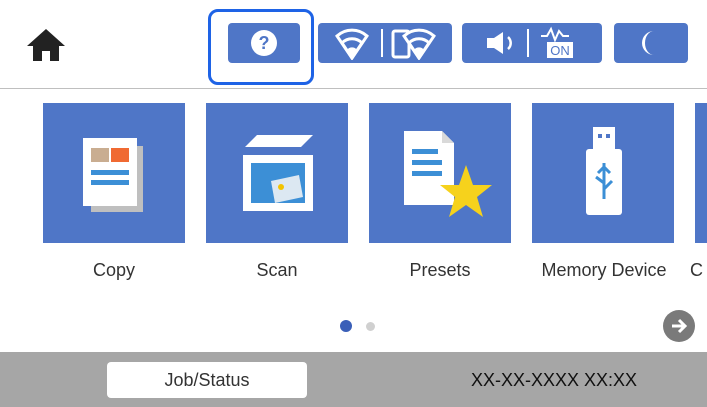 This screenshot has height=407, width=707. What do you see at coordinates (560, 50) in the screenshot?
I see `power-on-label: ON` at bounding box center [560, 50].